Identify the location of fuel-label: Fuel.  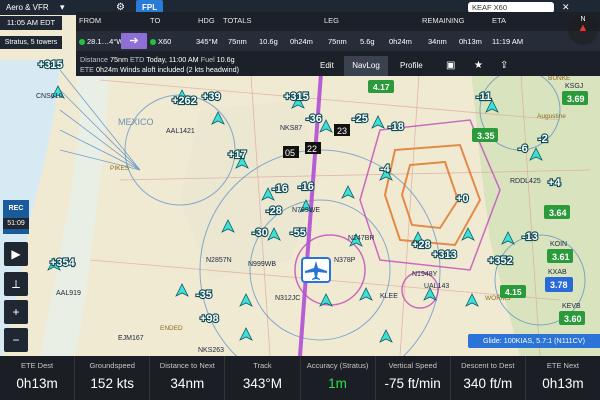
(207, 59).